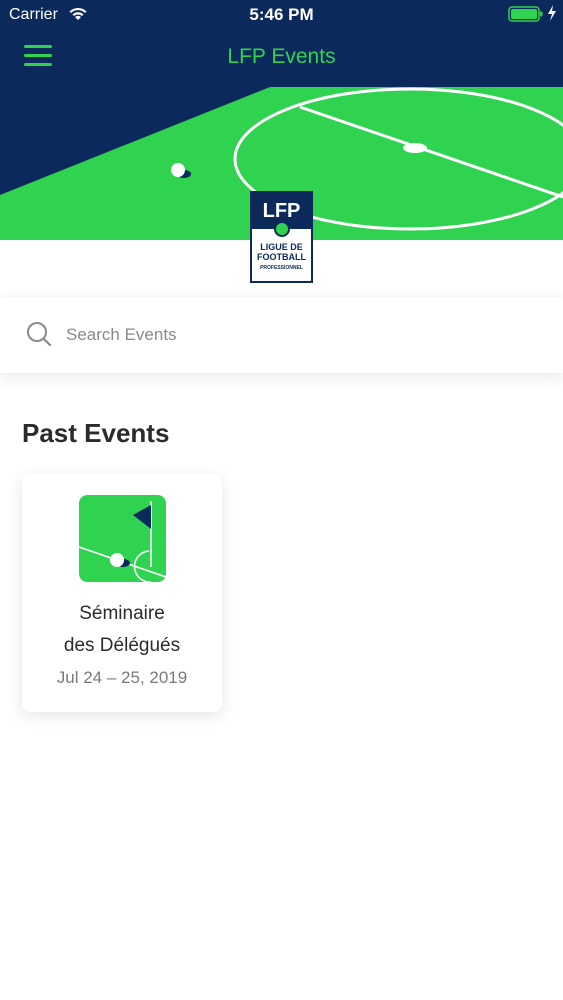  What do you see at coordinates (552, 13) in the screenshot?
I see `charging-bolt-icon` at bounding box center [552, 13].